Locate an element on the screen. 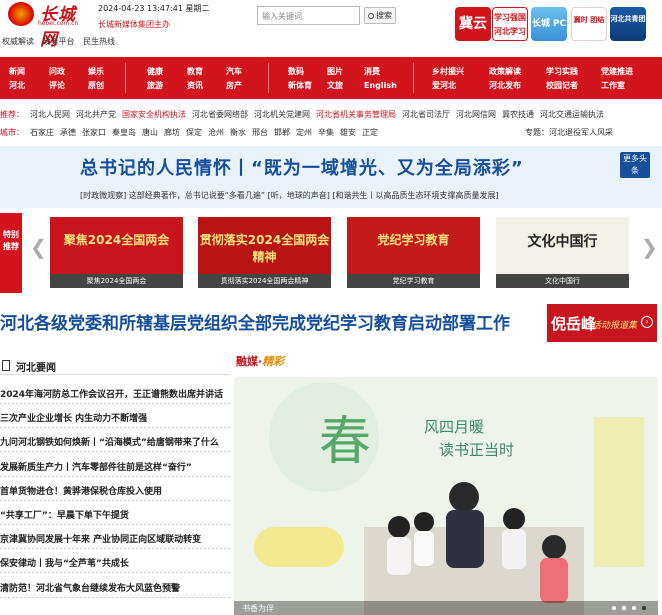 The height and width of the screenshot is (615, 662). quick-link: 河北交通运输执法 is located at coordinates (572, 114).